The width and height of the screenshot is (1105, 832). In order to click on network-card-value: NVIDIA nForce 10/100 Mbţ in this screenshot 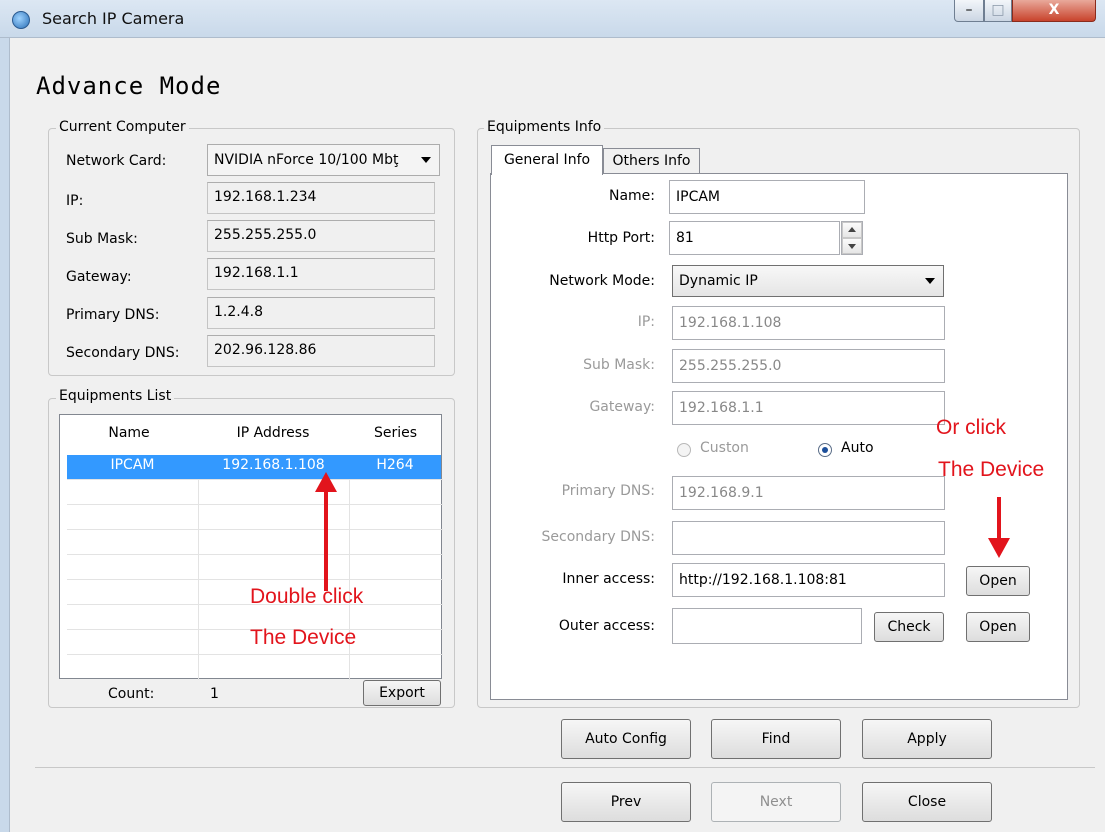, I will do `click(306, 160)`.